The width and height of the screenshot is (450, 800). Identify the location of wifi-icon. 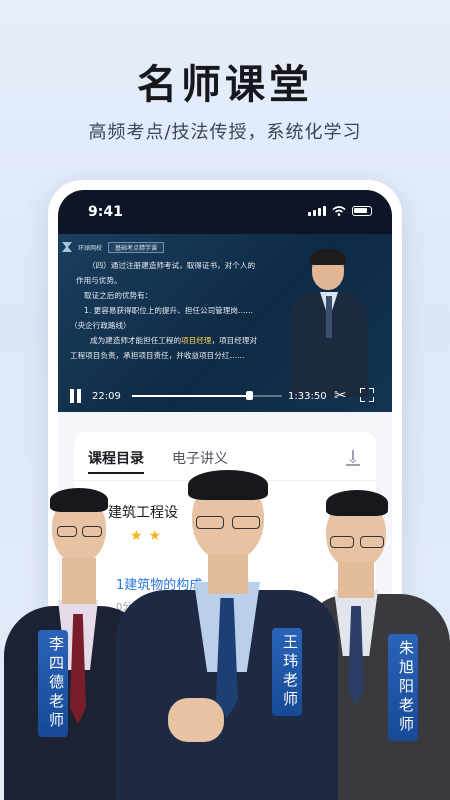
(339, 211).